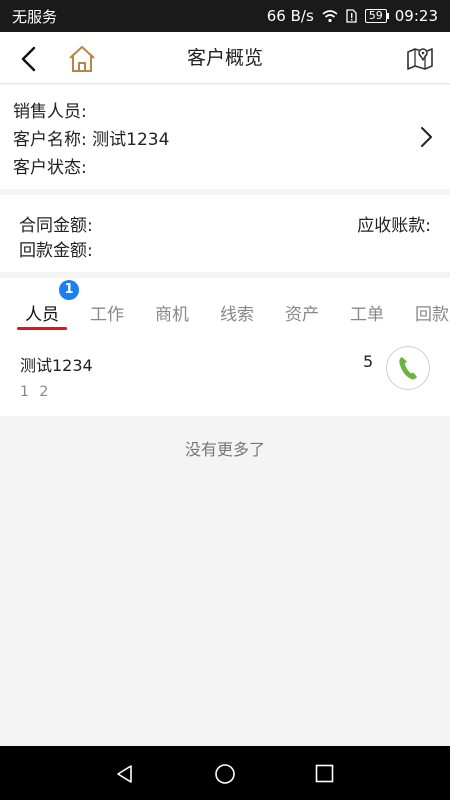 The height and width of the screenshot is (800, 450). Describe the element at coordinates (290, 16) in the screenshot. I see `network-speed: 66 B/s` at that location.